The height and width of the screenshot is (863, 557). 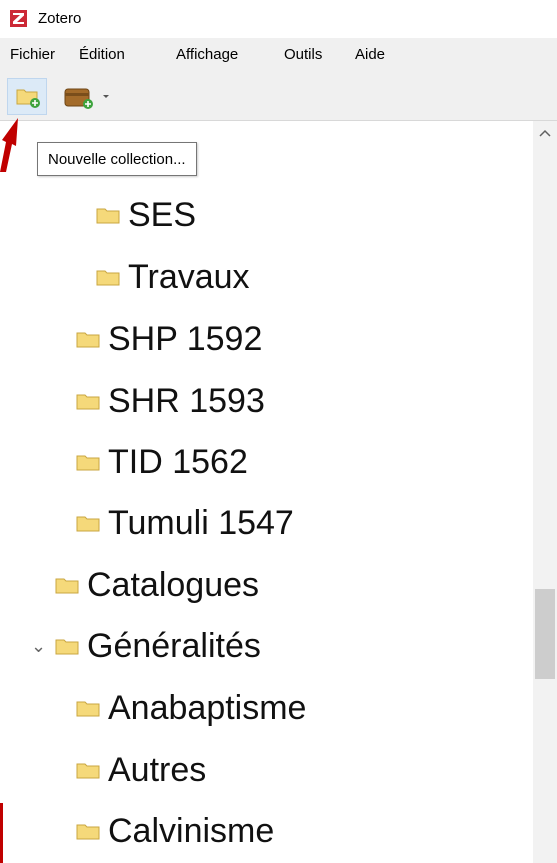 I want to click on vertical-scrollbar, so click(x=545, y=492).